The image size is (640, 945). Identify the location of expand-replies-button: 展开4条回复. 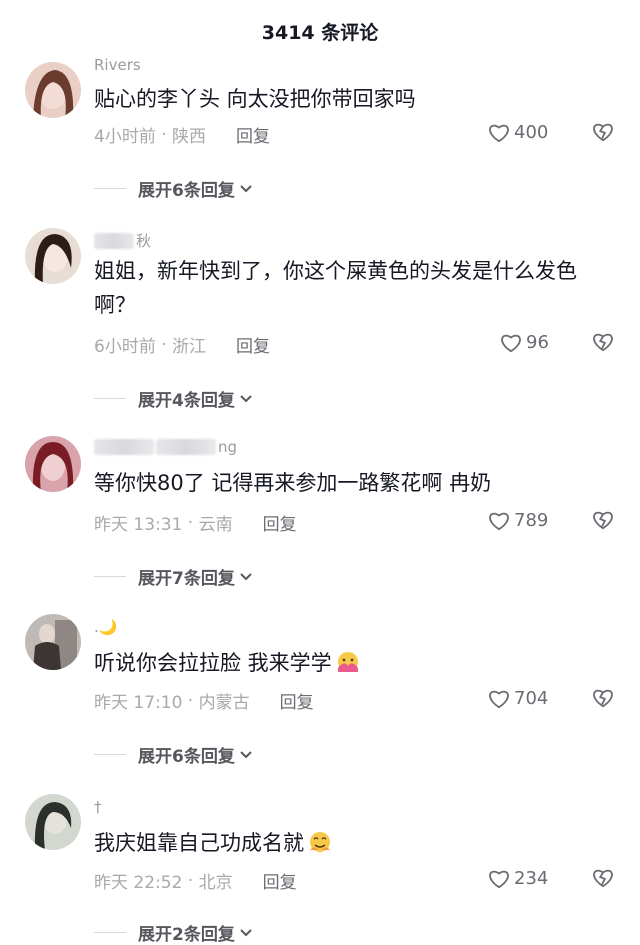
(173, 398).